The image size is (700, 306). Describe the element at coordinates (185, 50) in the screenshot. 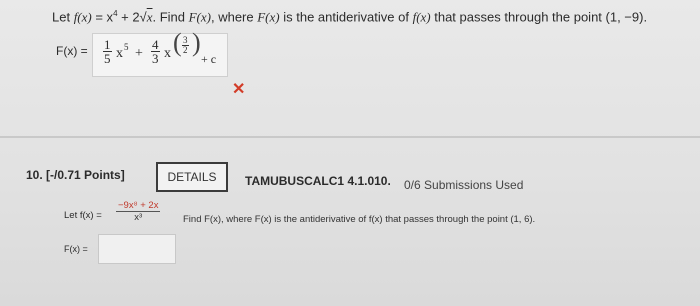

I see `fraction-denominator: 2` at that location.